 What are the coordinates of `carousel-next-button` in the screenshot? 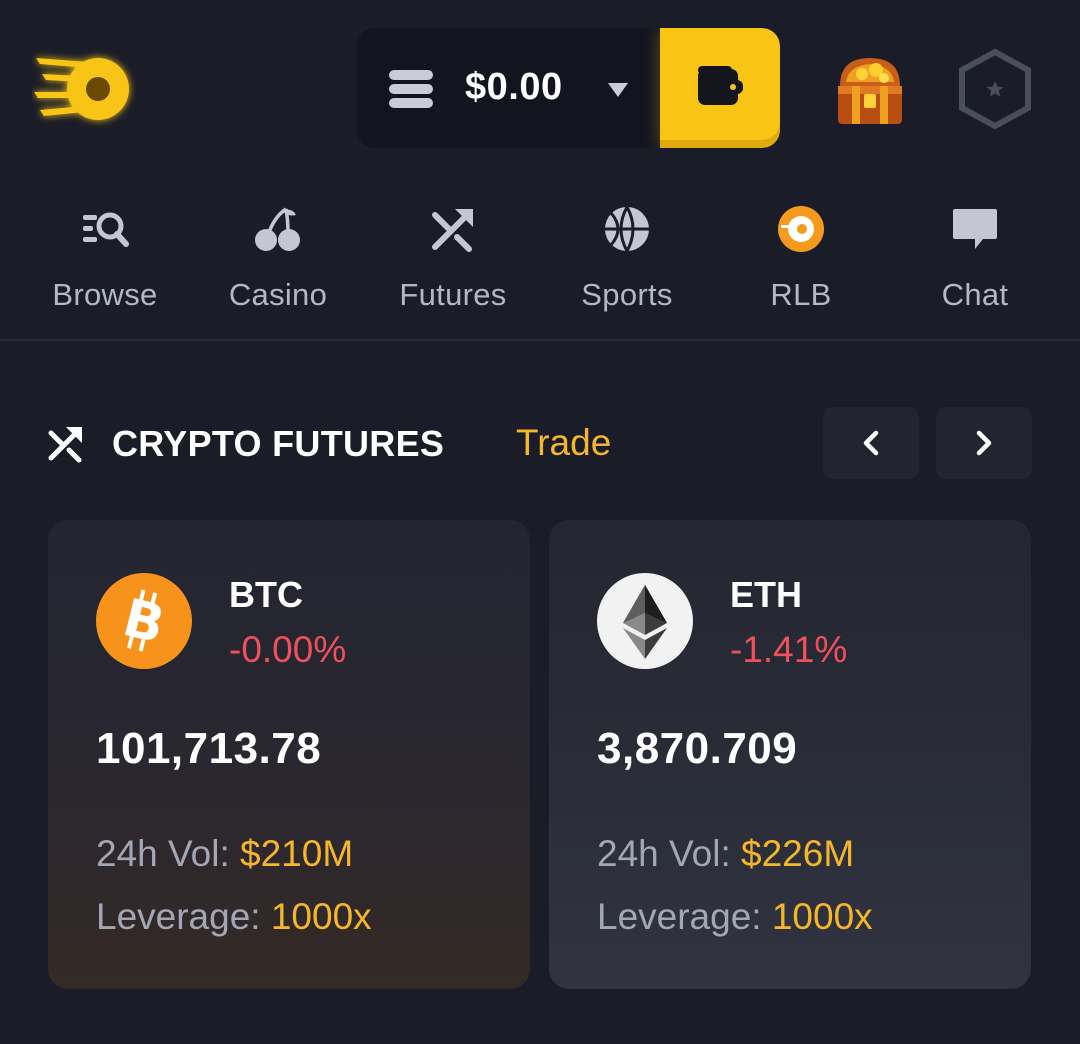 It's located at (984, 443).